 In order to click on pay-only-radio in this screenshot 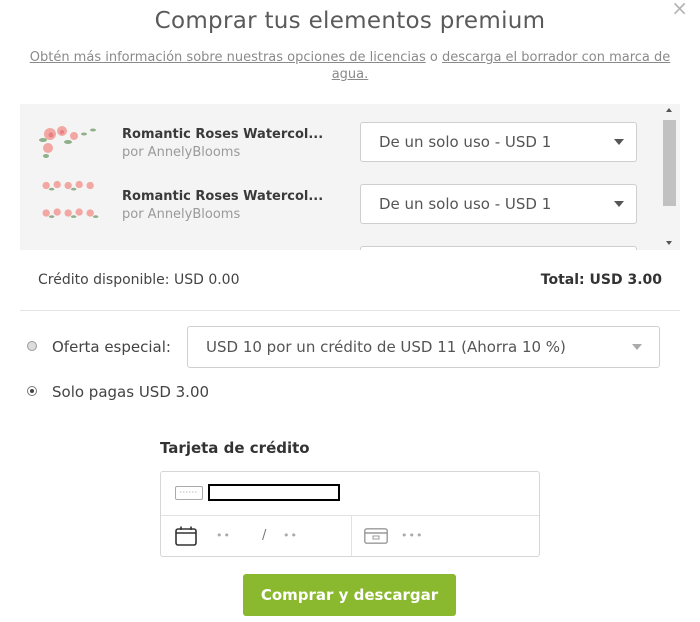, I will do `click(32, 391)`.